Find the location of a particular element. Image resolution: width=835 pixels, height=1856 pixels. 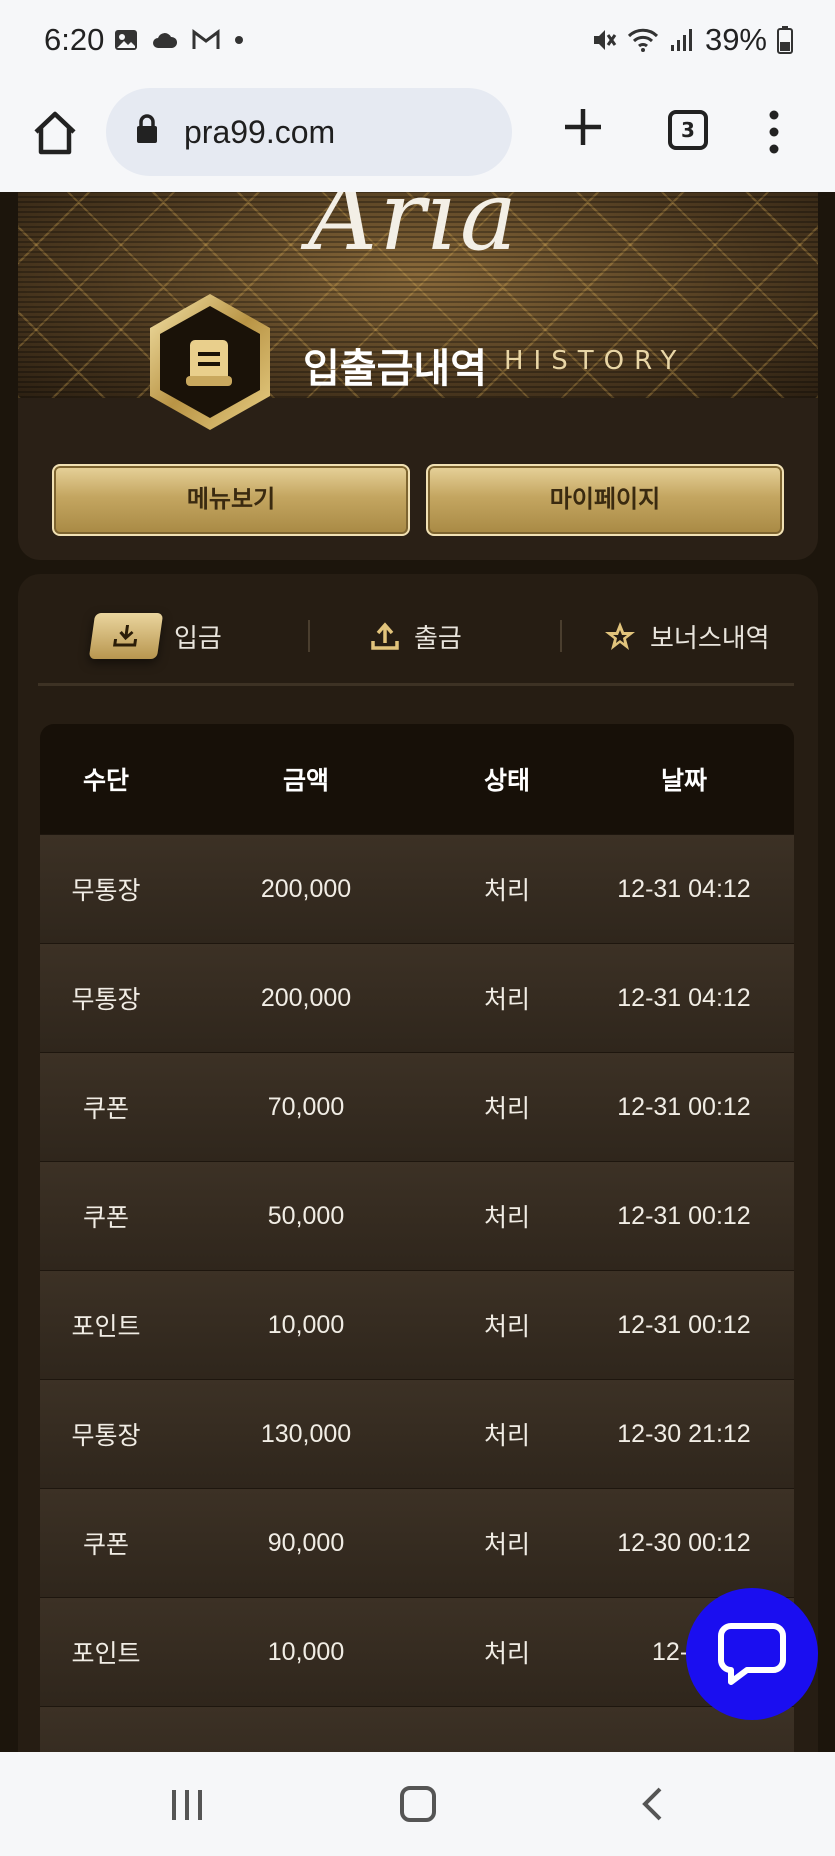

header-method: 수단 is located at coordinates (105, 780).